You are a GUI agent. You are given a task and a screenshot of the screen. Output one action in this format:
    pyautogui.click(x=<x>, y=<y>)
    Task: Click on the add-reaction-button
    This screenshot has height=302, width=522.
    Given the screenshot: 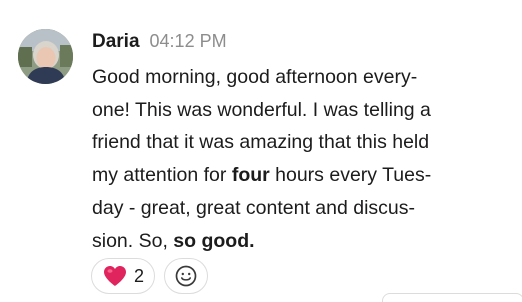 What is the action you would take?
    pyautogui.click(x=186, y=276)
    